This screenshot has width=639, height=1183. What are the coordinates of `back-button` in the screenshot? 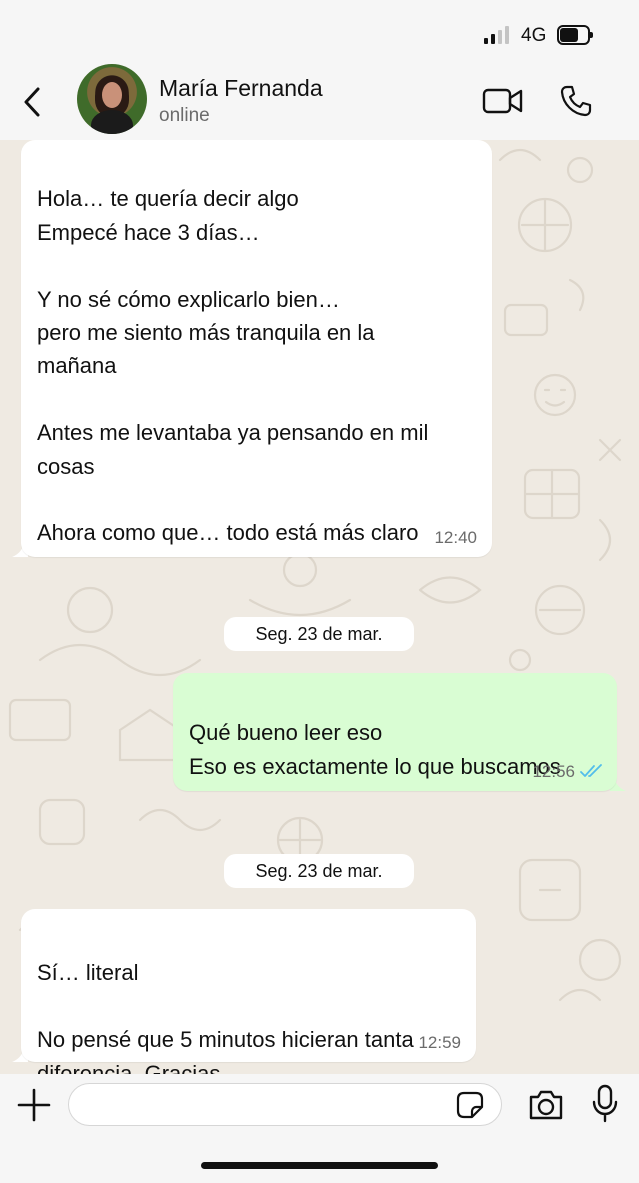 It's located at (33, 102).